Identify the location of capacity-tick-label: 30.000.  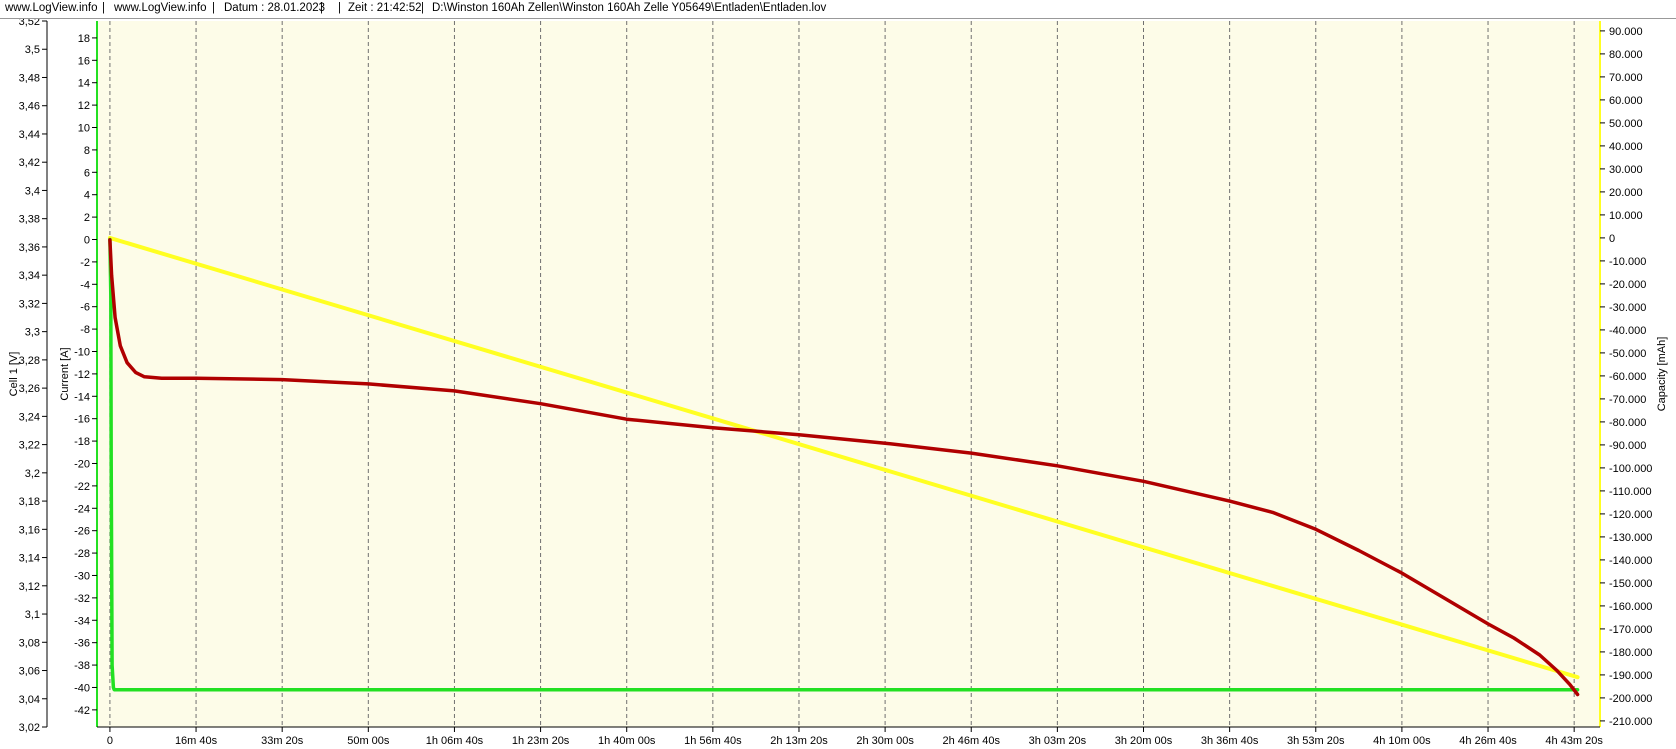
(1626, 170).